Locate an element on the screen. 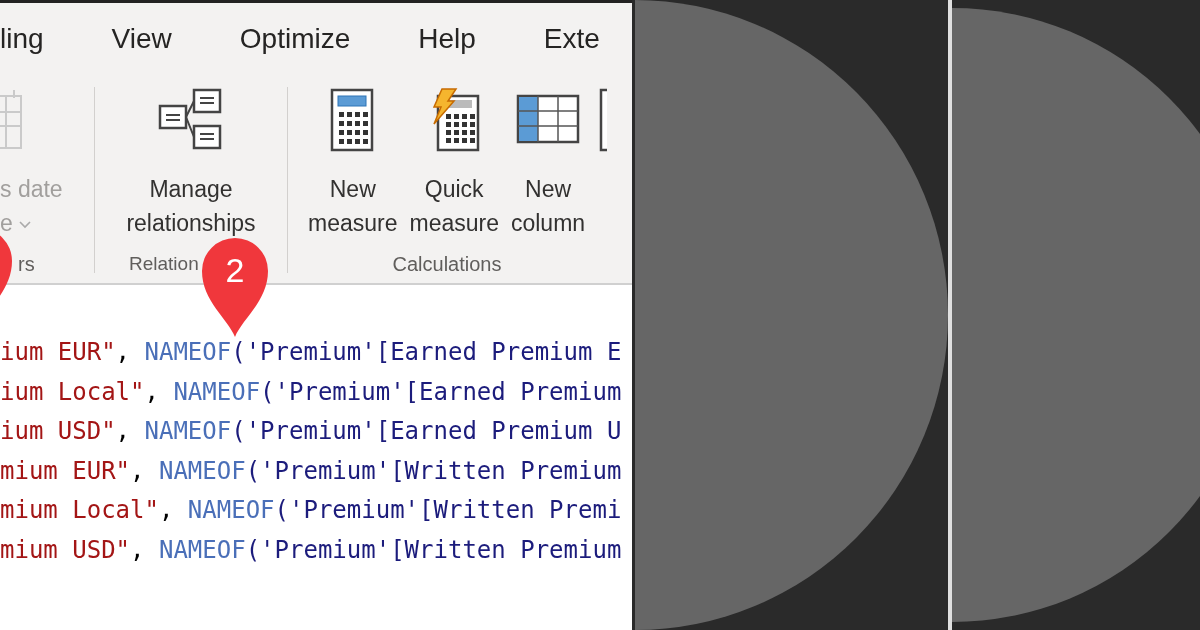 Image resolution: width=1200 pixels, height=630 pixels. ribbon-tab: Exte is located at coordinates (571, 39).